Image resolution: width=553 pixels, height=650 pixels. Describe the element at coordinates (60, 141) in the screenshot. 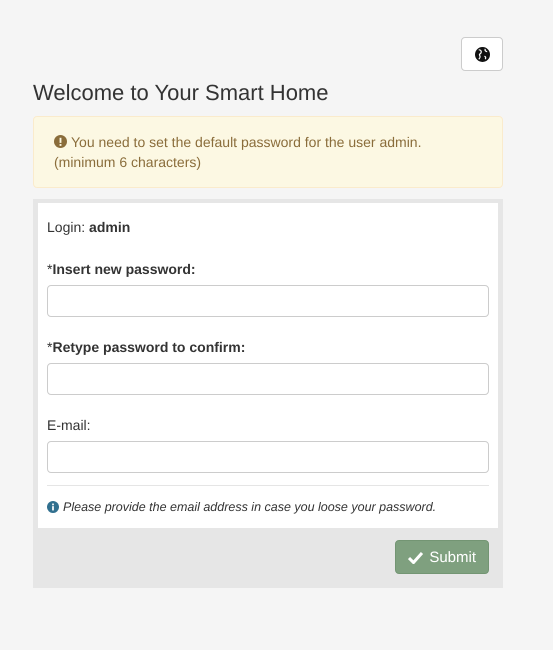

I see `exclamation-icon` at that location.